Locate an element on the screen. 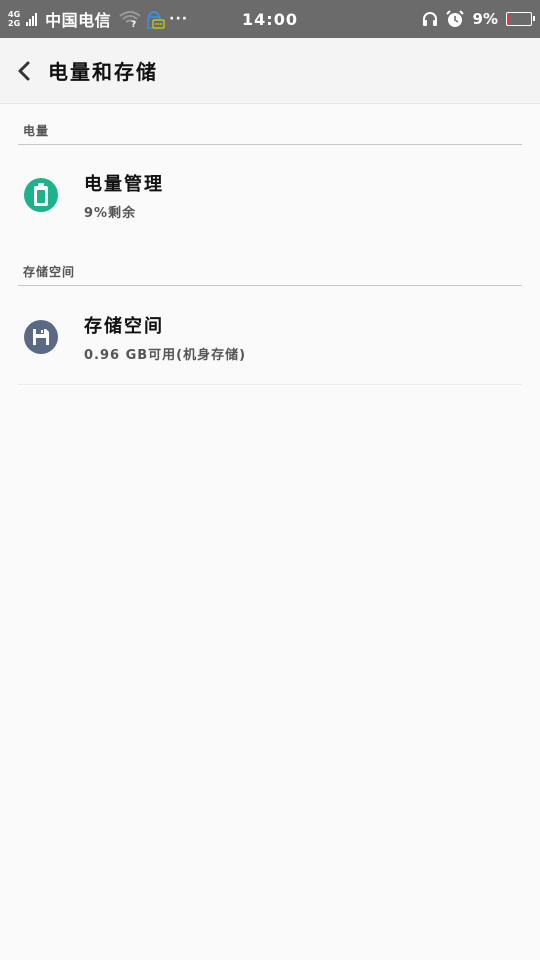  network-type: 4G 2G is located at coordinates (14, 19).